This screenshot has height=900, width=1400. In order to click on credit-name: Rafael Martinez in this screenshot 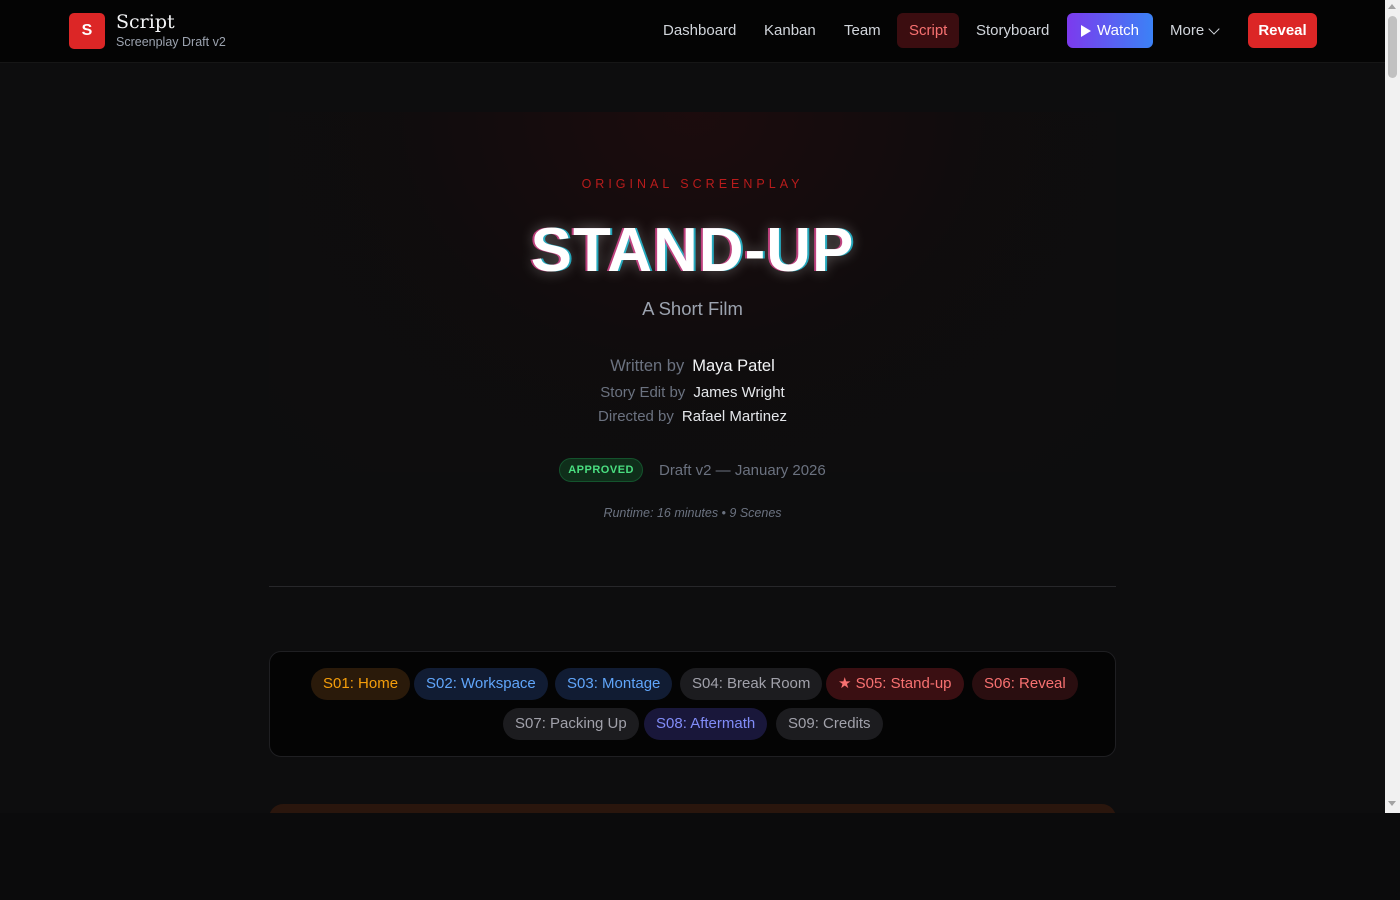, I will do `click(734, 416)`.